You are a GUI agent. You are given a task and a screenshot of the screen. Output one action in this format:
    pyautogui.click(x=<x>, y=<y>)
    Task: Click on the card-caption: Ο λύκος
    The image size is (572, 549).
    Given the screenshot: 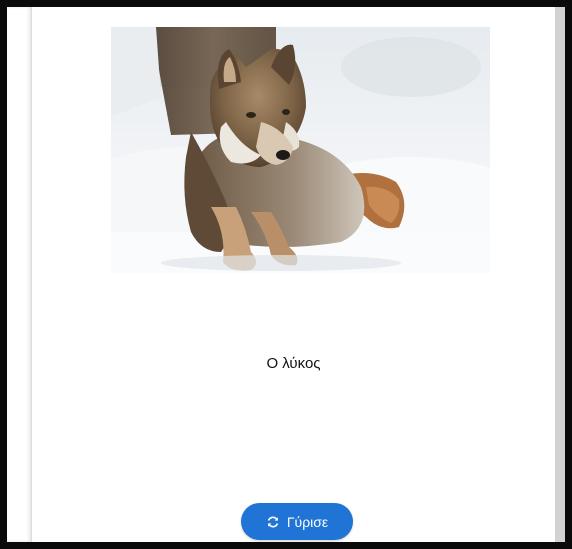 What is the action you would take?
    pyautogui.click(x=293, y=363)
    